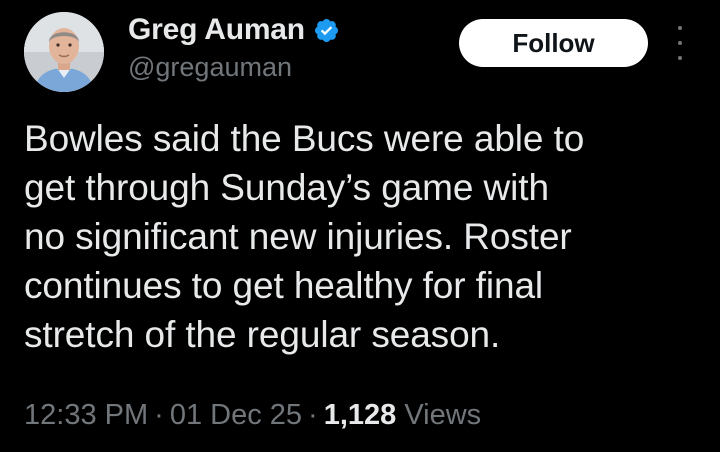  I want to click on verified-badge-icon, so click(326, 30).